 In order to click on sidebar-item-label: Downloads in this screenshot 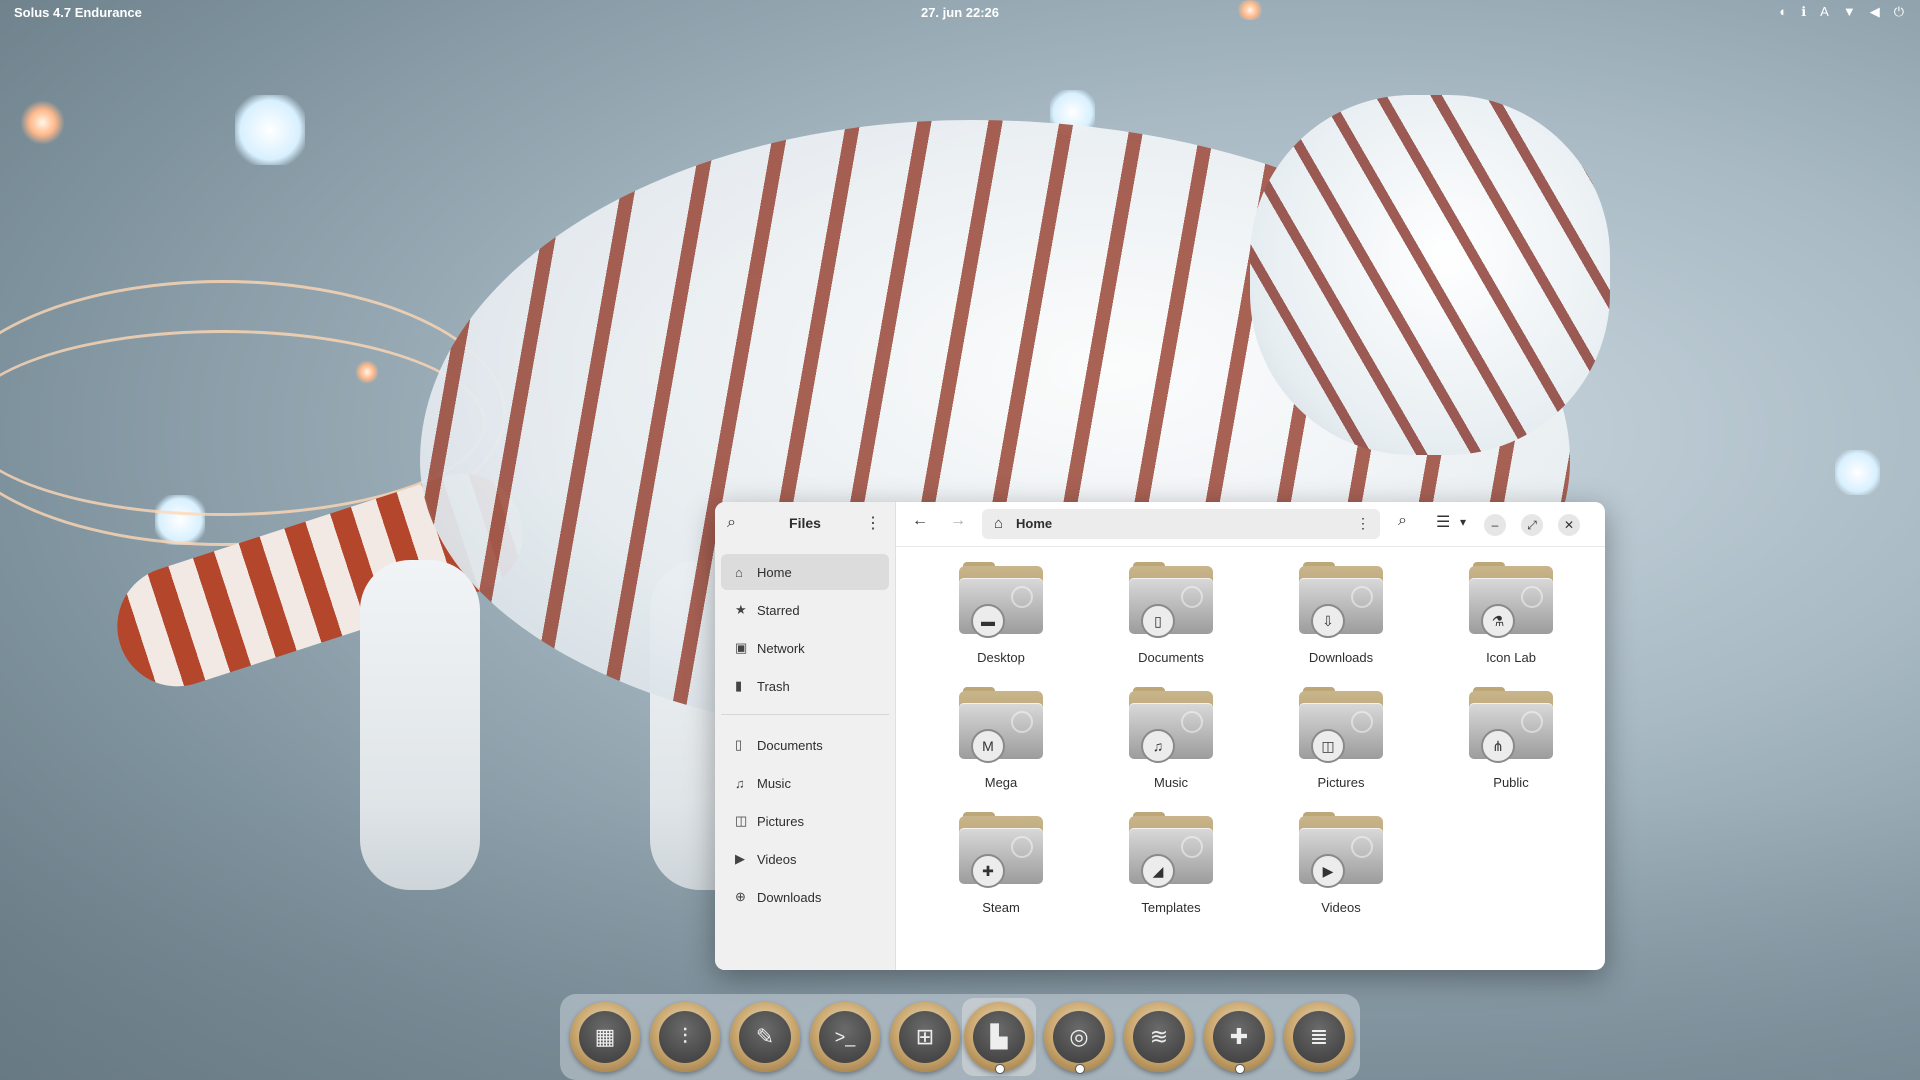, I will do `click(789, 897)`.